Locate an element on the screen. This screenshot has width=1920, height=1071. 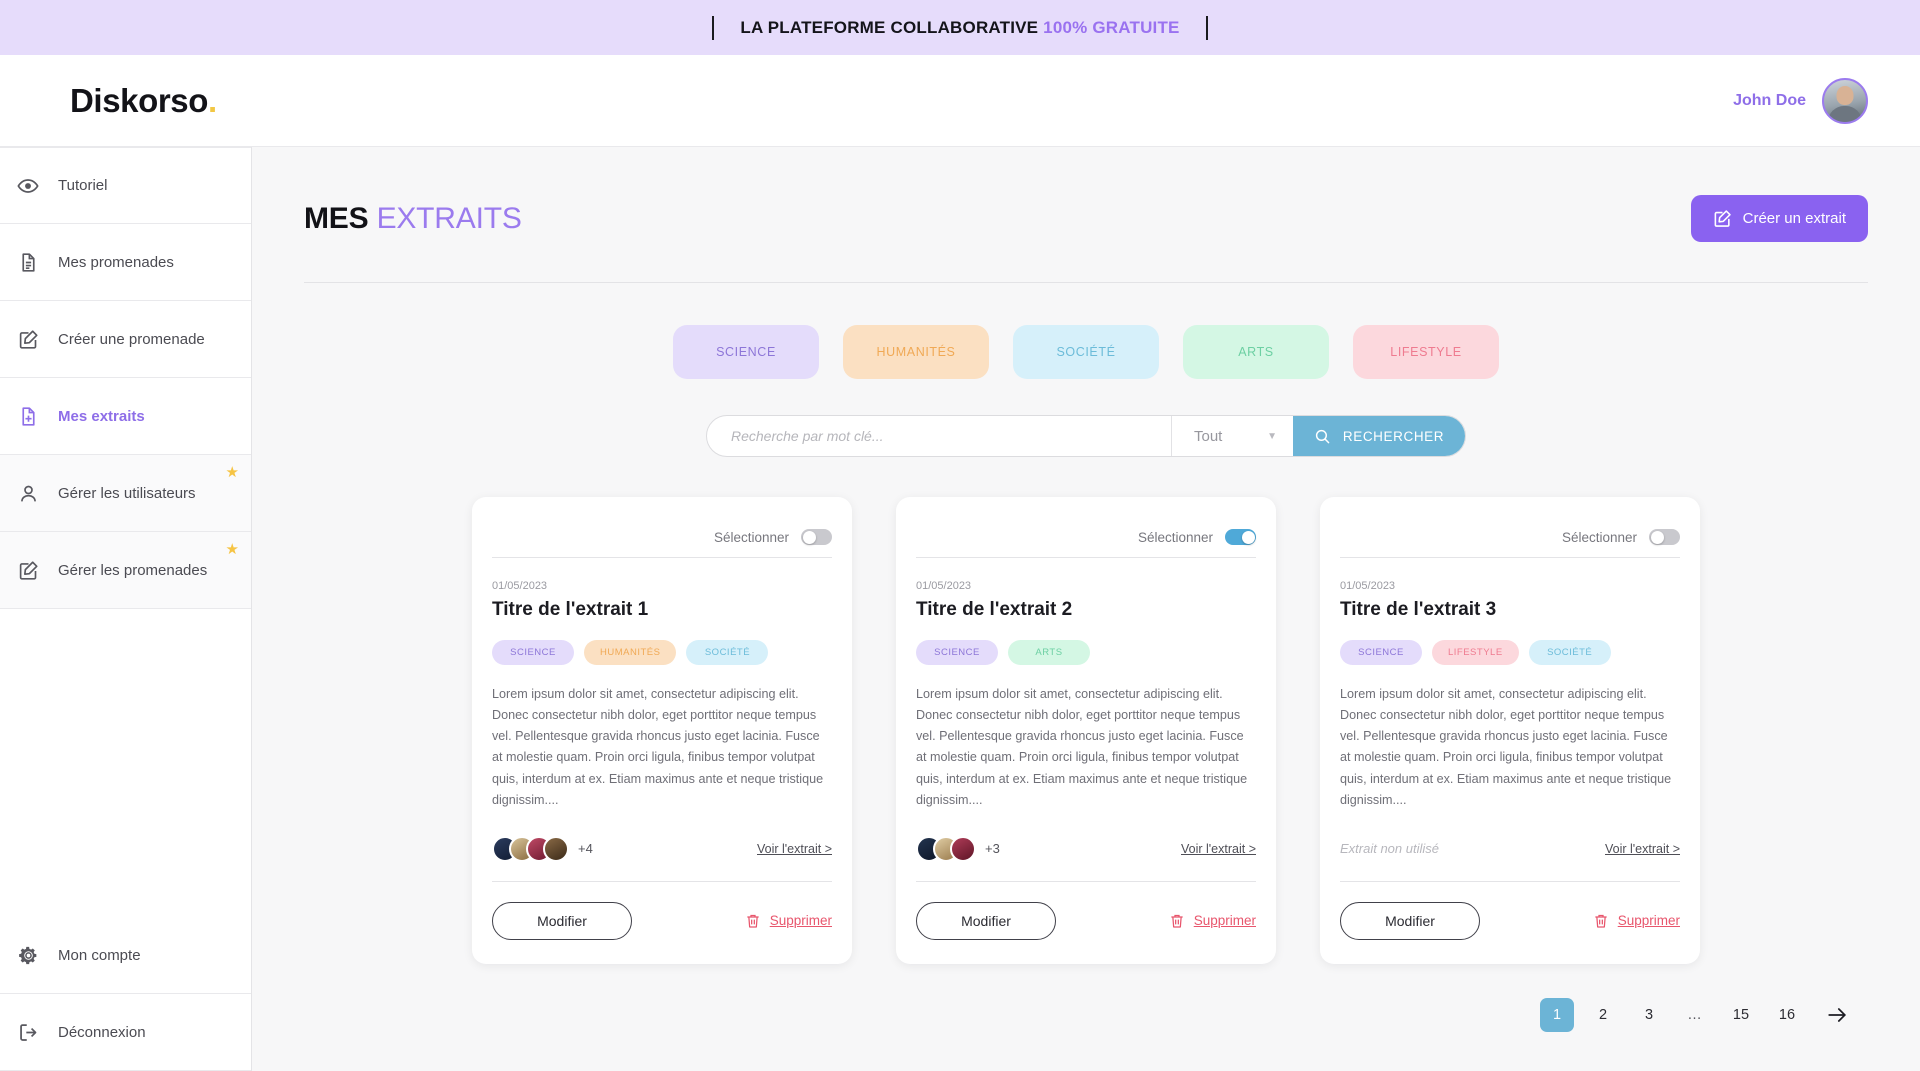
category-filter-societe: SOCIÉTÉ is located at coordinates (1086, 352).